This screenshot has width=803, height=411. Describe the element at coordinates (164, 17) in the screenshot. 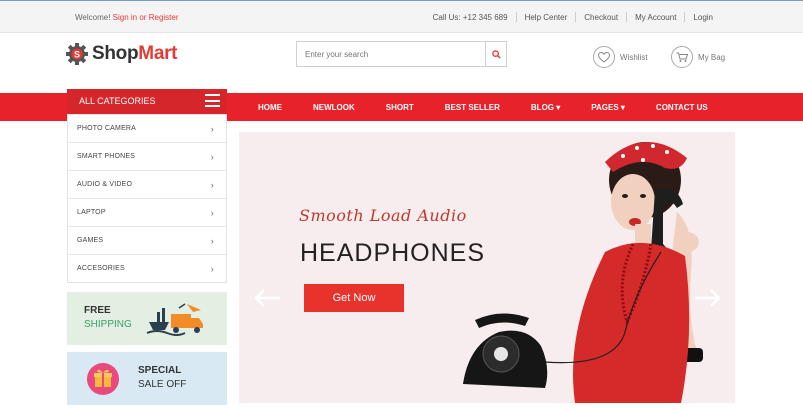

I see `register-link: Register` at that location.